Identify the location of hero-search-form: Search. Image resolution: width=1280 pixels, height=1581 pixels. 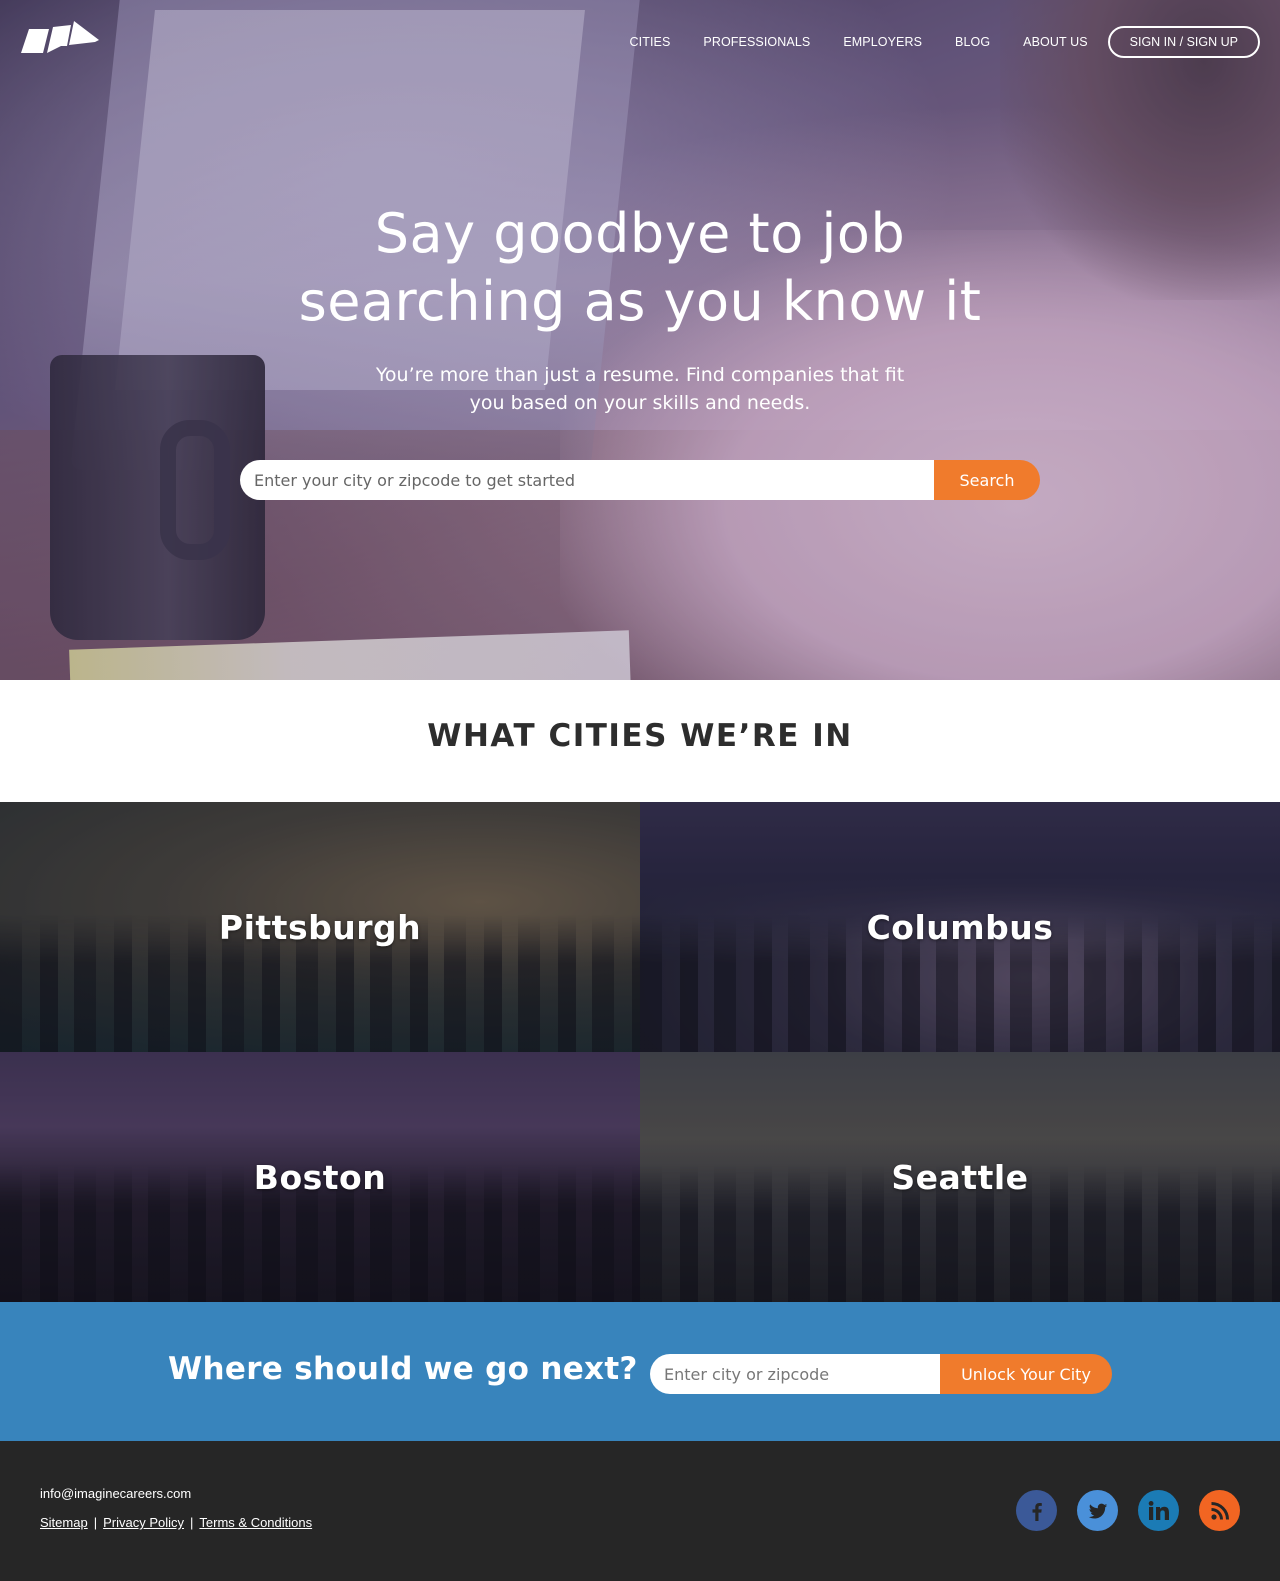
(640, 480).